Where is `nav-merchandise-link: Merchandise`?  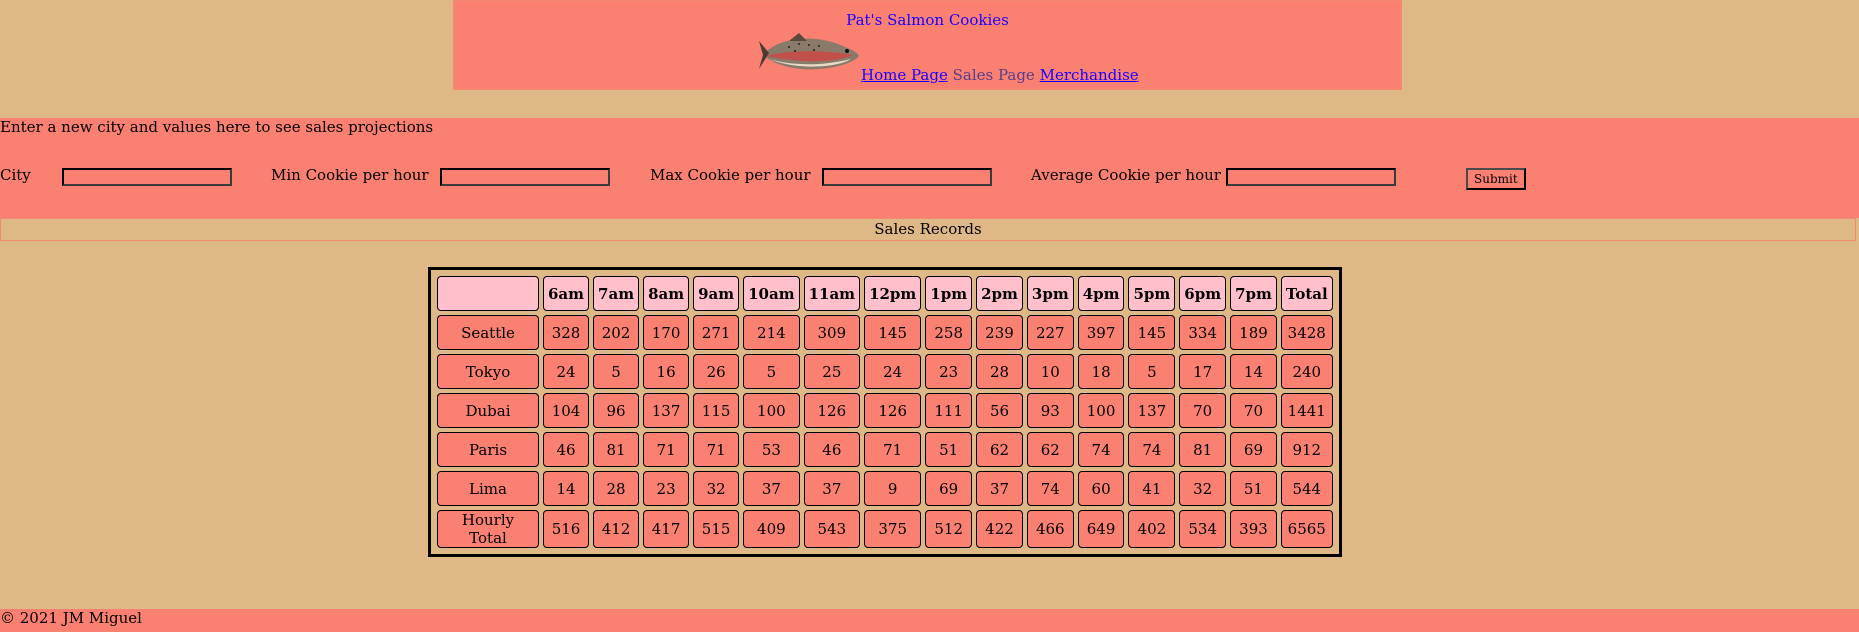
nav-merchandise-link: Merchandise is located at coordinates (1089, 75).